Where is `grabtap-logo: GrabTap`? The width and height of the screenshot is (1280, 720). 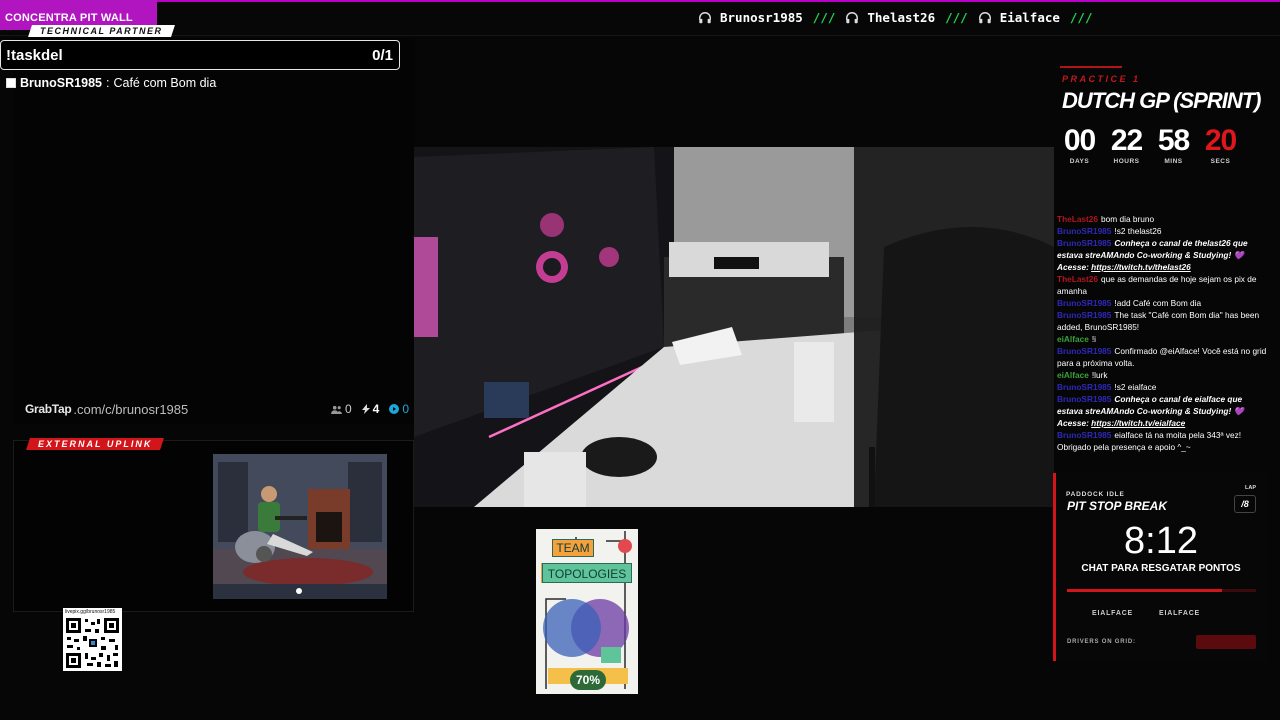 grabtap-logo: GrabTap is located at coordinates (48, 409).